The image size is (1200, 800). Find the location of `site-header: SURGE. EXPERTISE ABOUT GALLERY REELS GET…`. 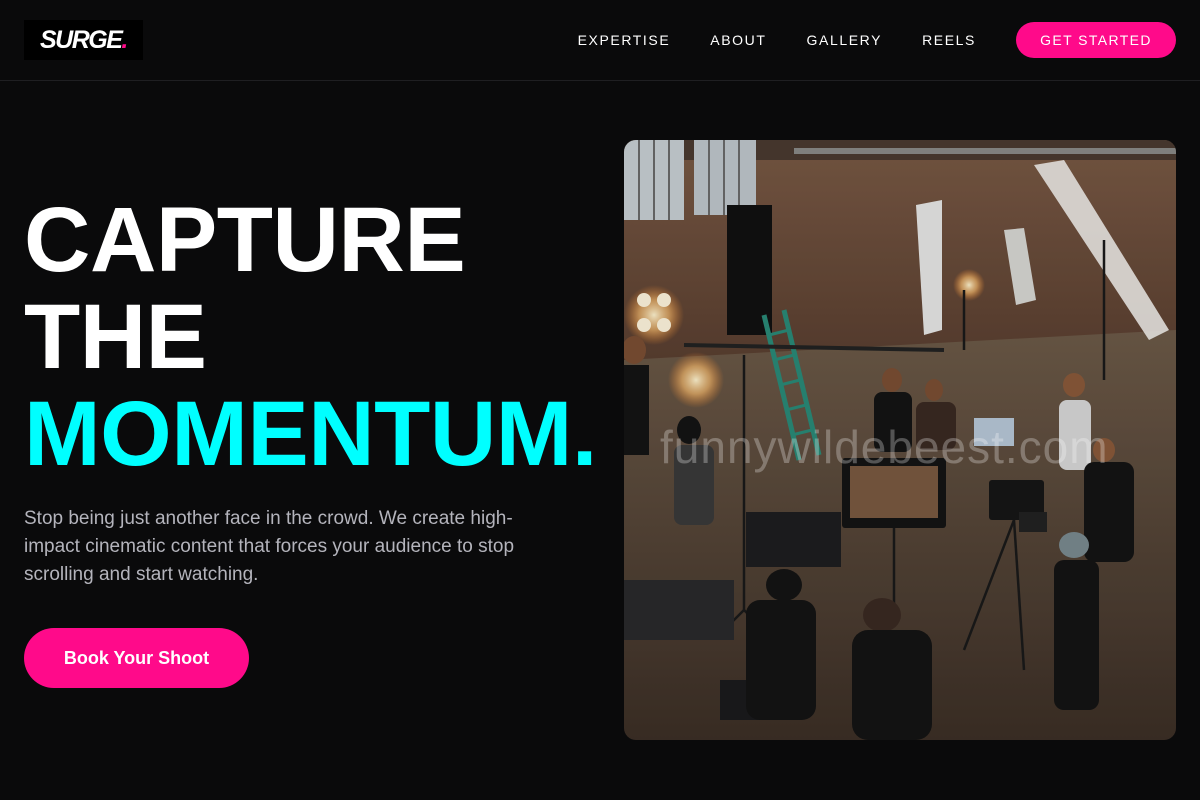

site-header: SURGE. EXPERTISE ABOUT GALLERY REELS GET… is located at coordinates (600, 40).